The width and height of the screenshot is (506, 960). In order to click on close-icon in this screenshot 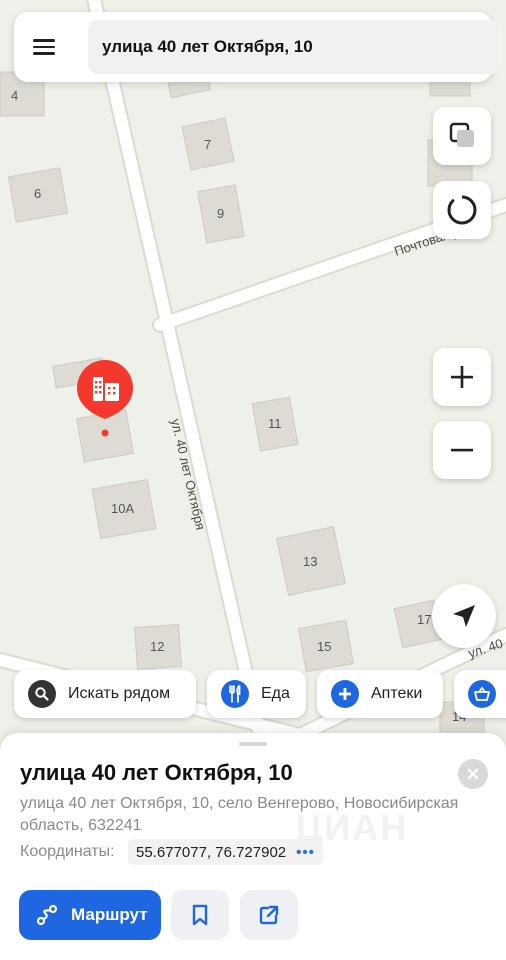, I will do `click(473, 774)`.